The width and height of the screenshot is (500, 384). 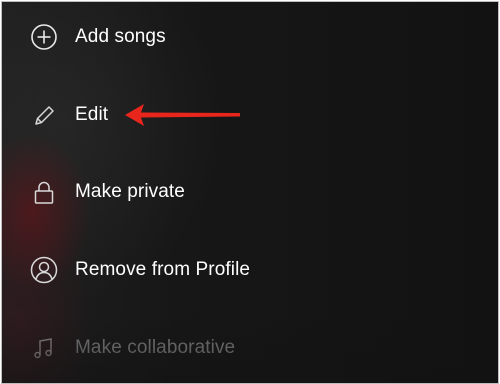 I want to click on pencil-icon, so click(x=44, y=115).